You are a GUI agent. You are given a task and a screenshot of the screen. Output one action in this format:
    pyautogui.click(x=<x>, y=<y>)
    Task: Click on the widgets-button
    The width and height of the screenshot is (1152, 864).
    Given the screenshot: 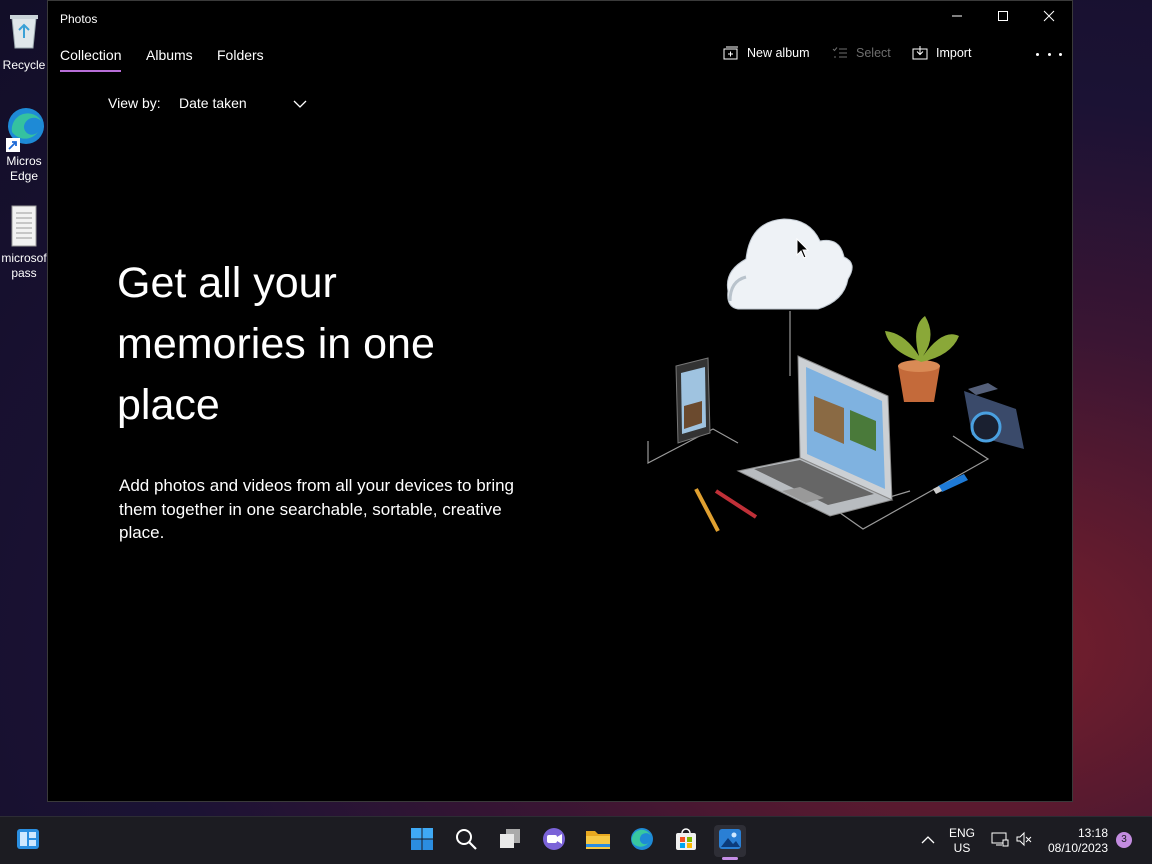 What is the action you would take?
    pyautogui.click(x=28, y=841)
    